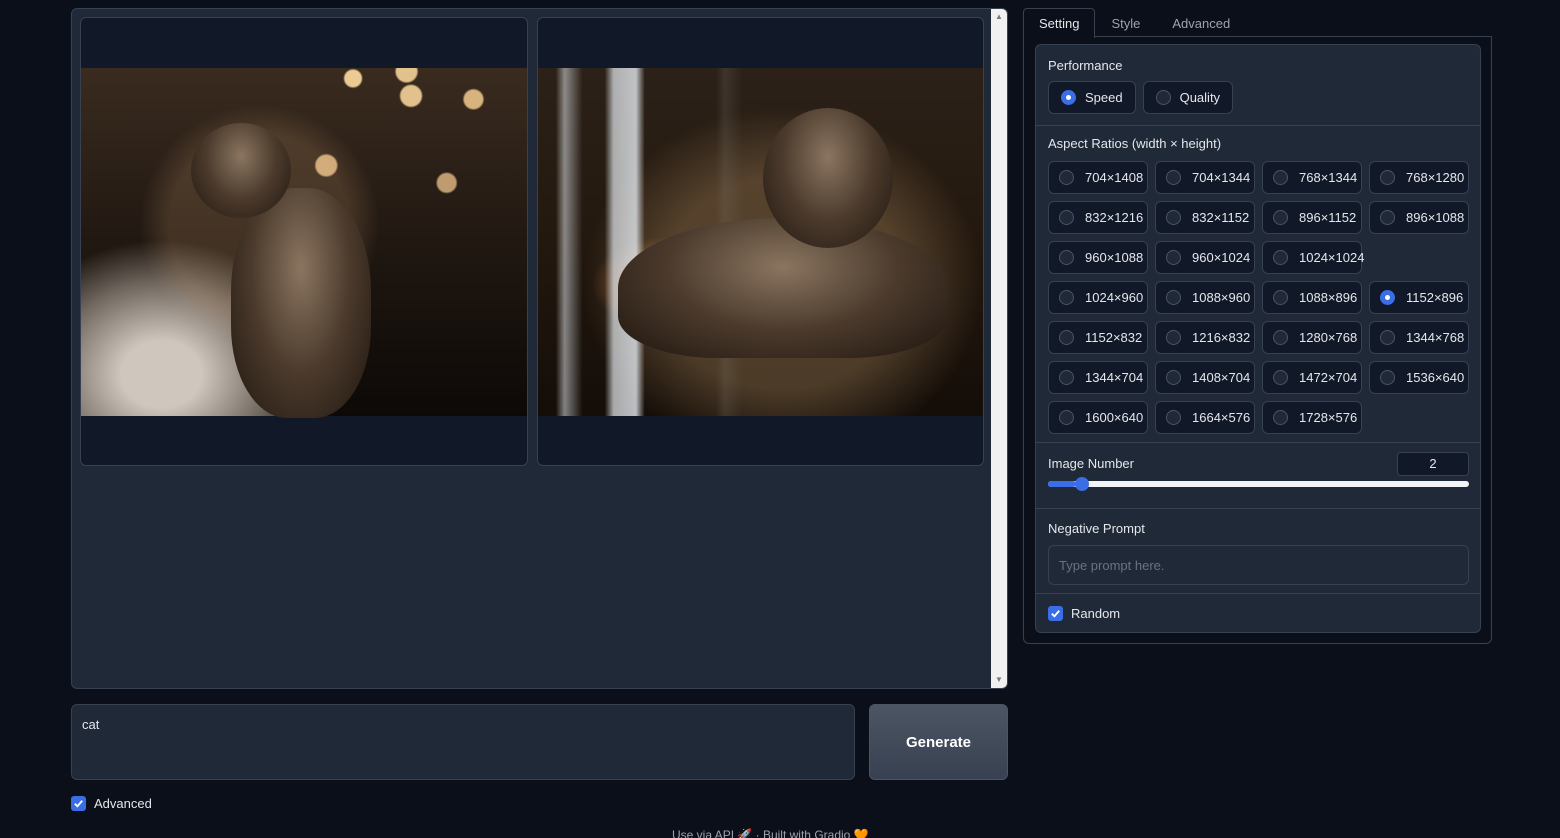 This screenshot has height=838, width=1560. I want to click on generate-button: Generate, so click(938, 742).